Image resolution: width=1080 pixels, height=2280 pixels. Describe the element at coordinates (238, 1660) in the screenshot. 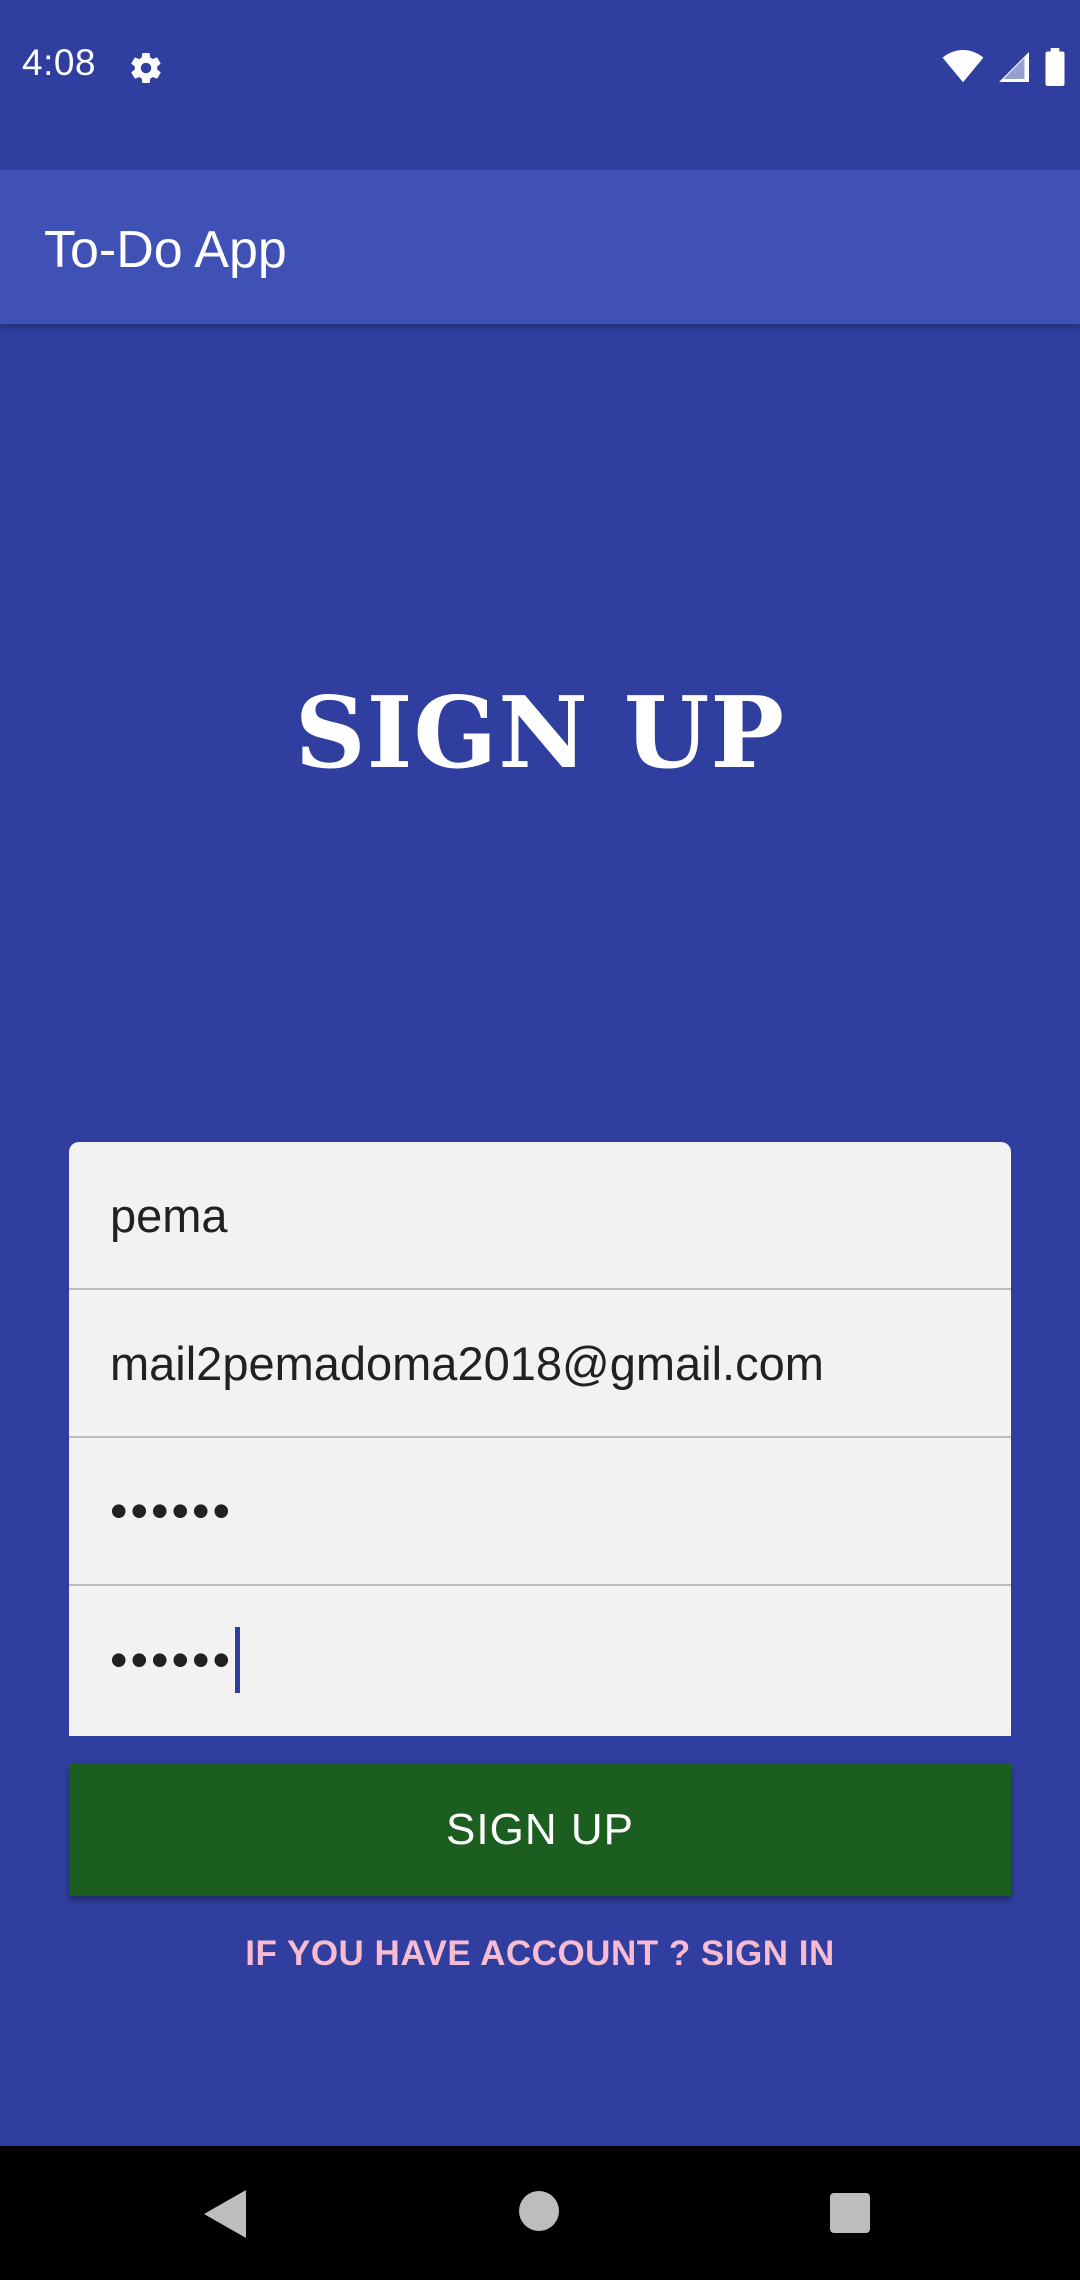

I see `text-cursor` at that location.